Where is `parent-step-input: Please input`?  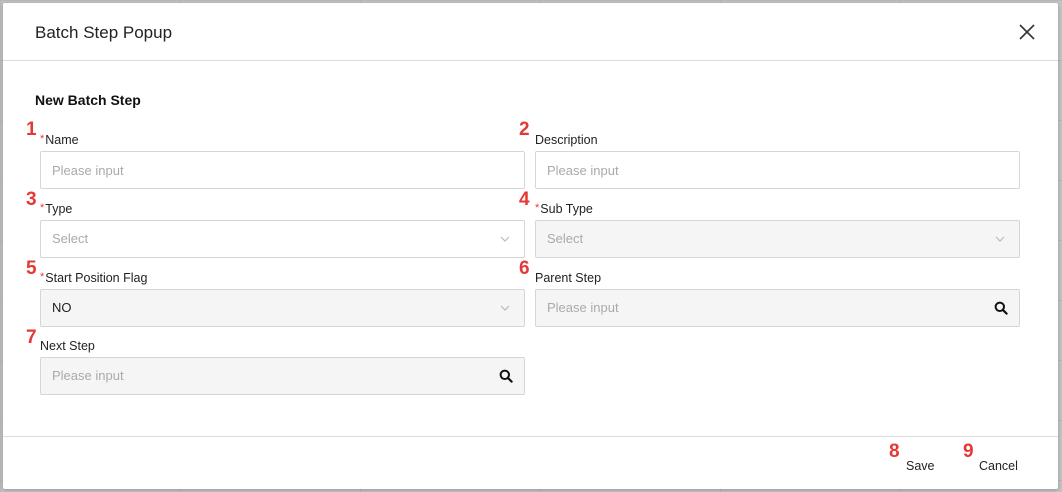
parent-step-input: Please input is located at coordinates (777, 308).